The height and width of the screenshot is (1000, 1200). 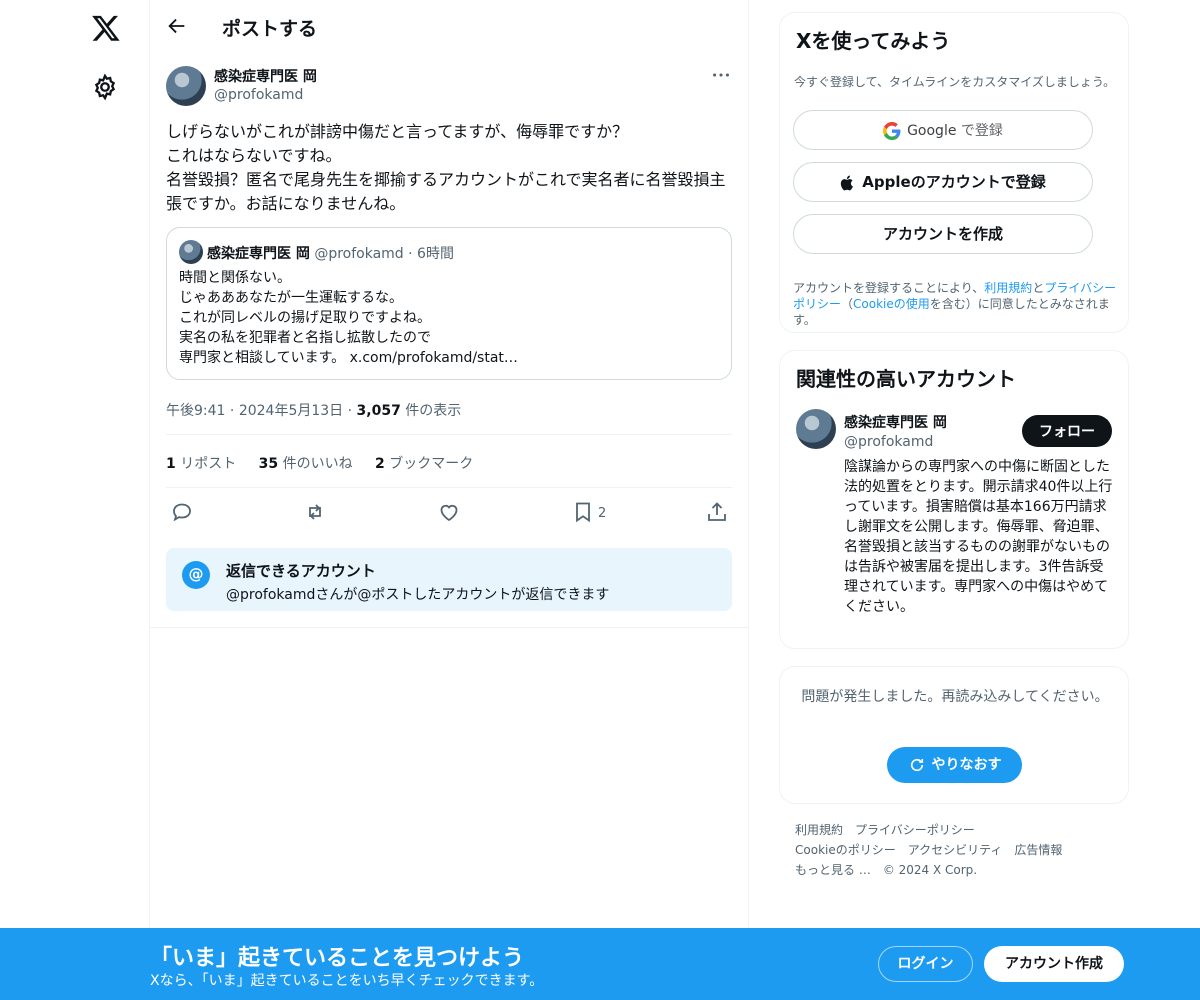 I want to click on google-signup-brand: Google, so click(x=932, y=131).